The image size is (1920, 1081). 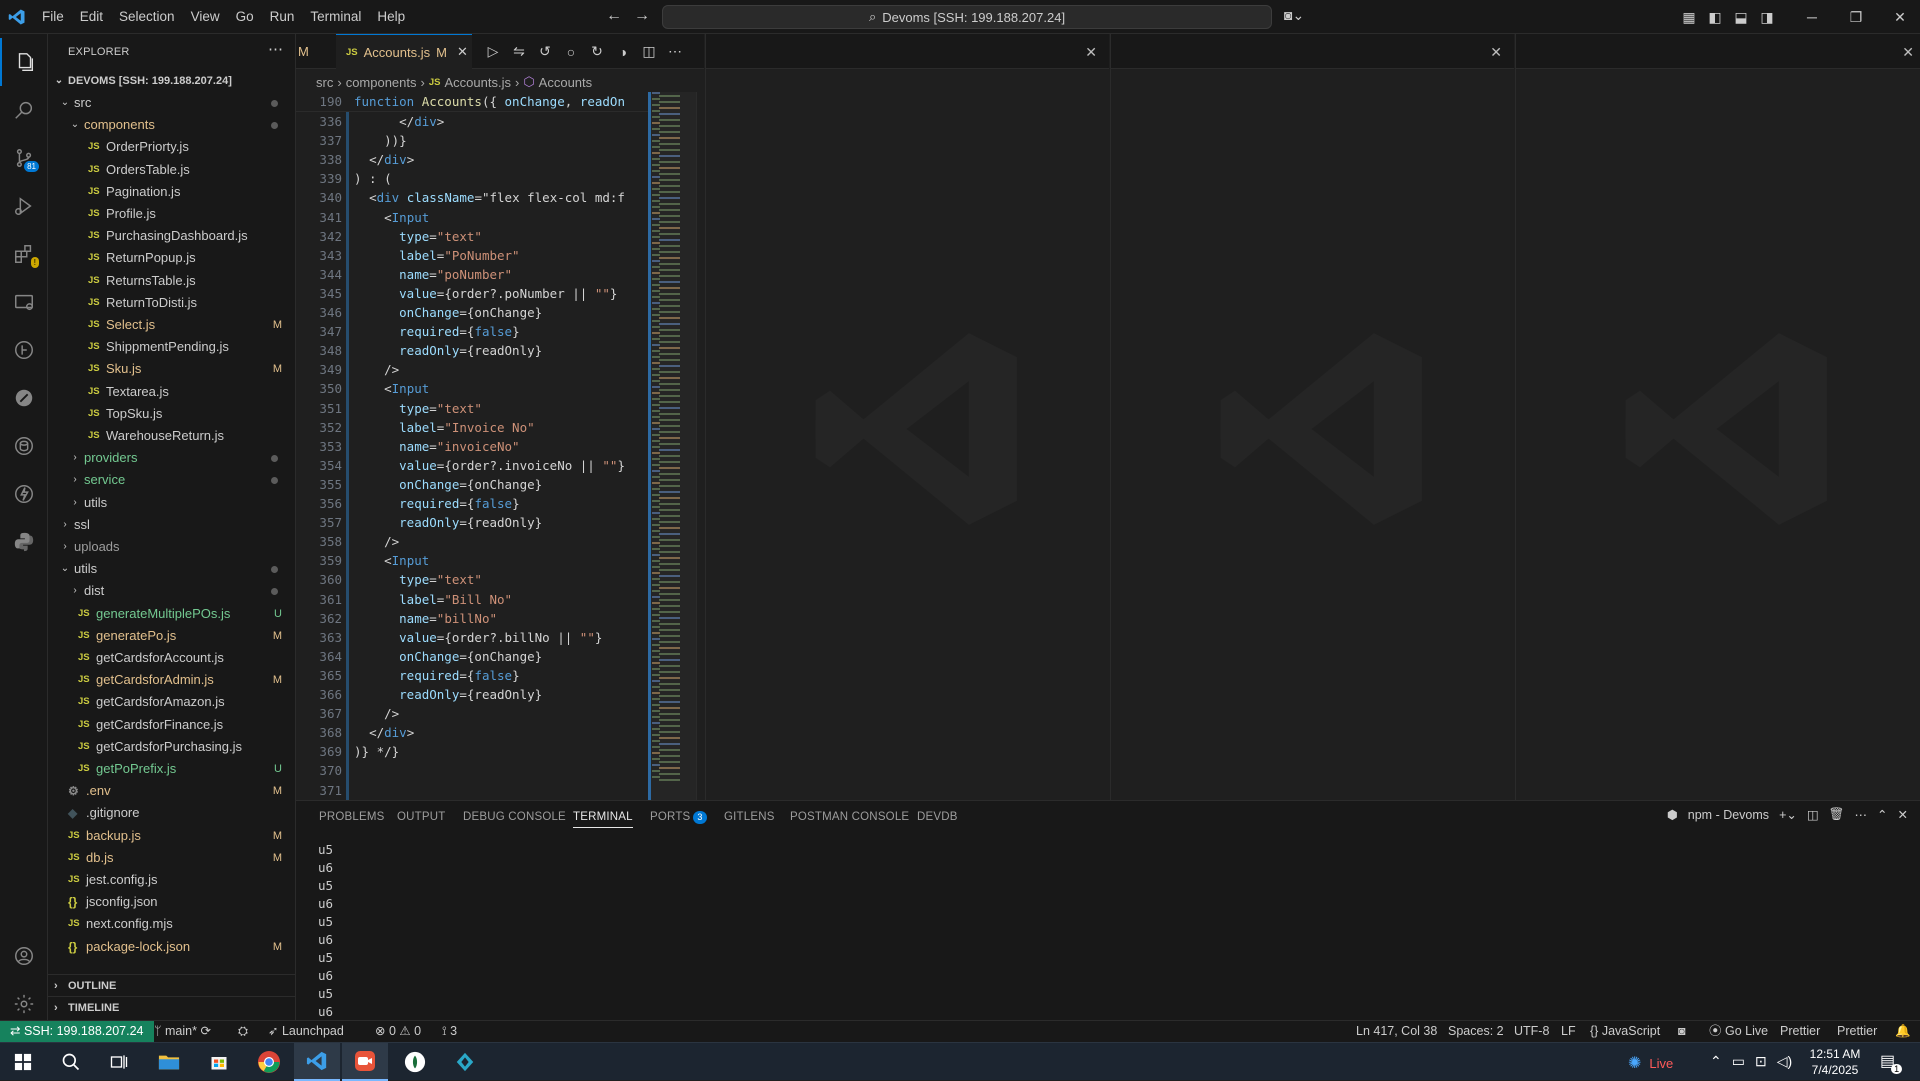 I want to click on database-icon, so click(x=24, y=446).